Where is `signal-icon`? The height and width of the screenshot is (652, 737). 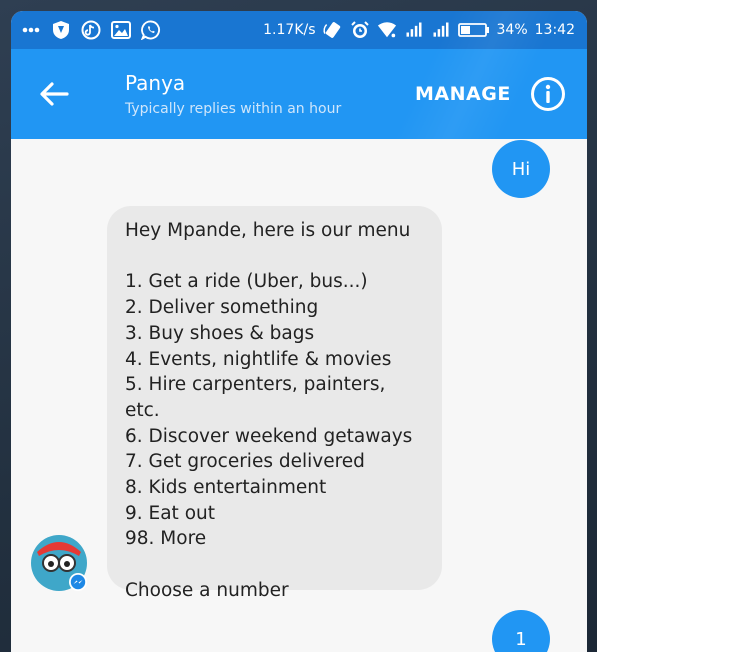
signal-icon is located at coordinates (414, 30).